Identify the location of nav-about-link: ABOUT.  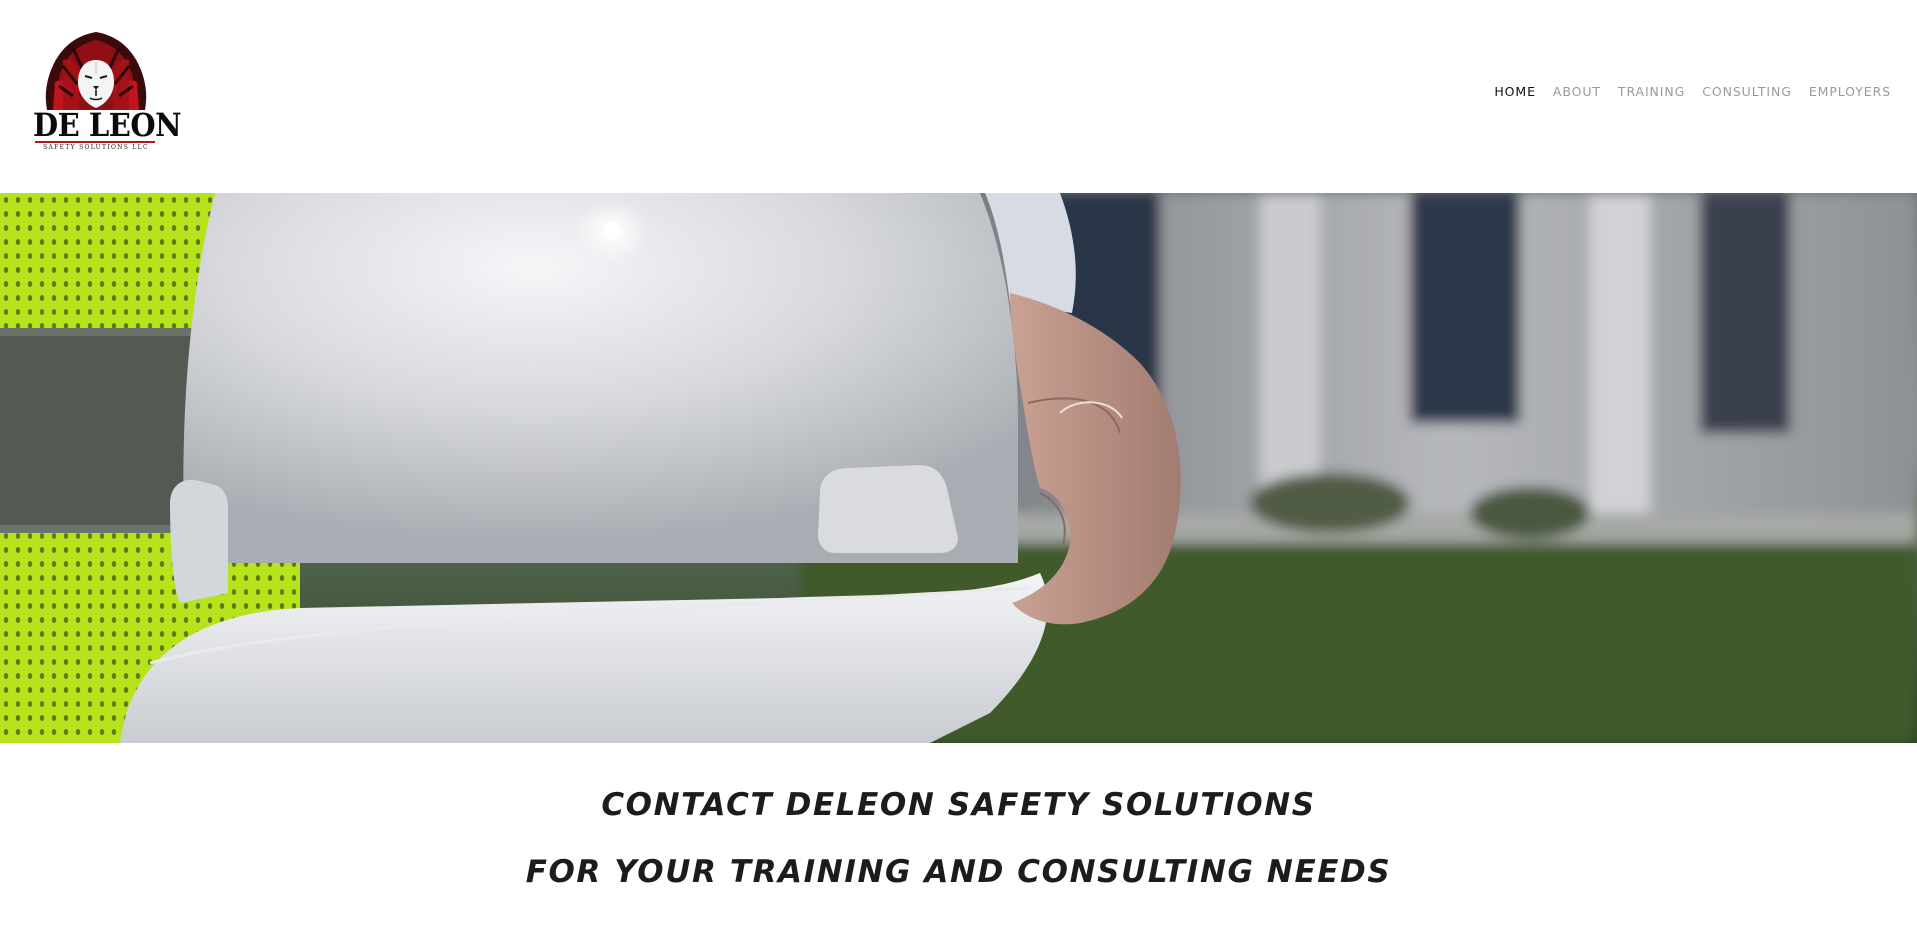
(1577, 91).